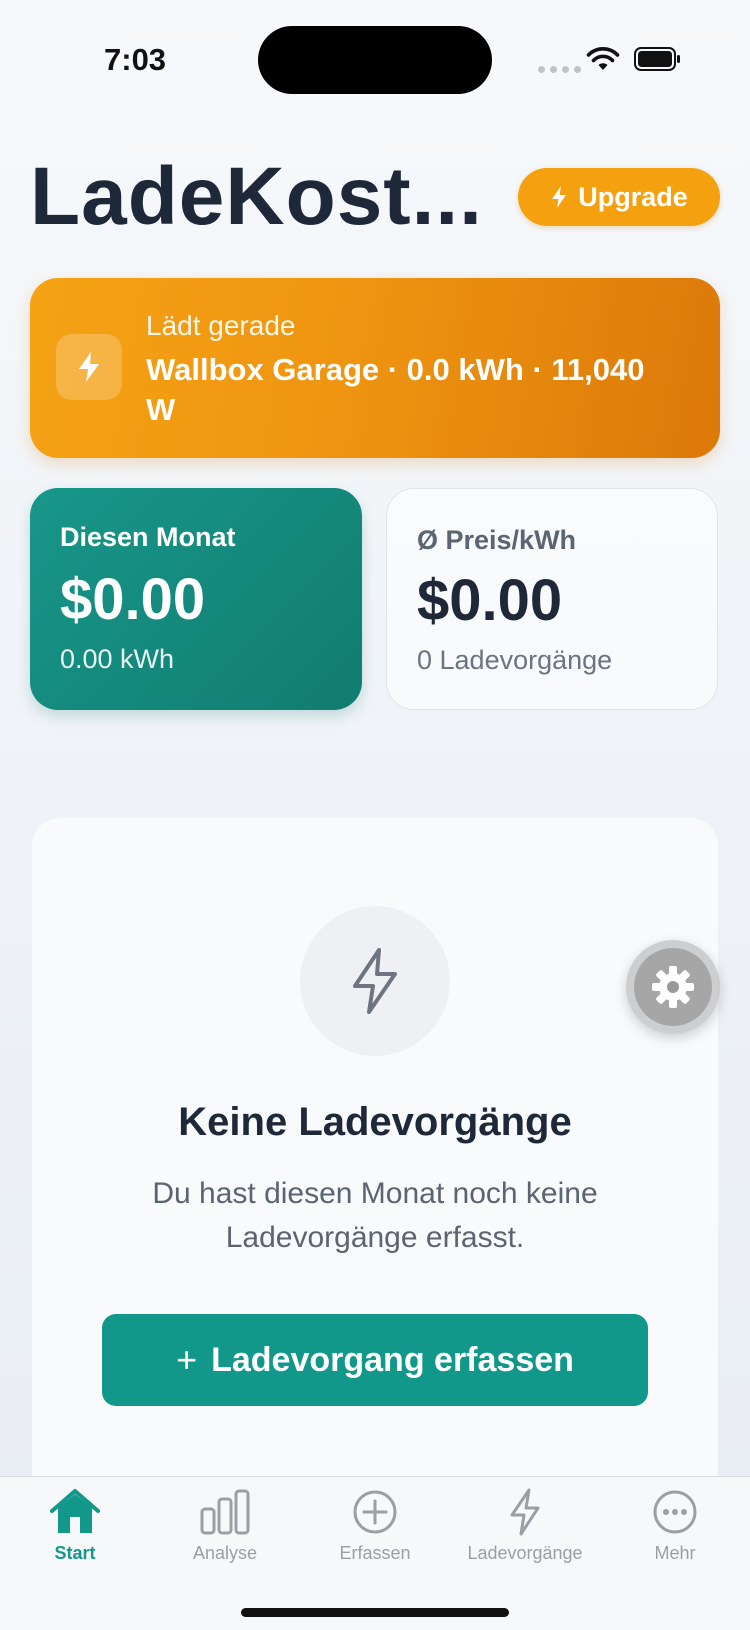 This screenshot has height=1630, width=750. What do you see at coordinates (675, 1512) in the screenshot?
I see `more-circle-icon` at bounding box center [675, 1512].